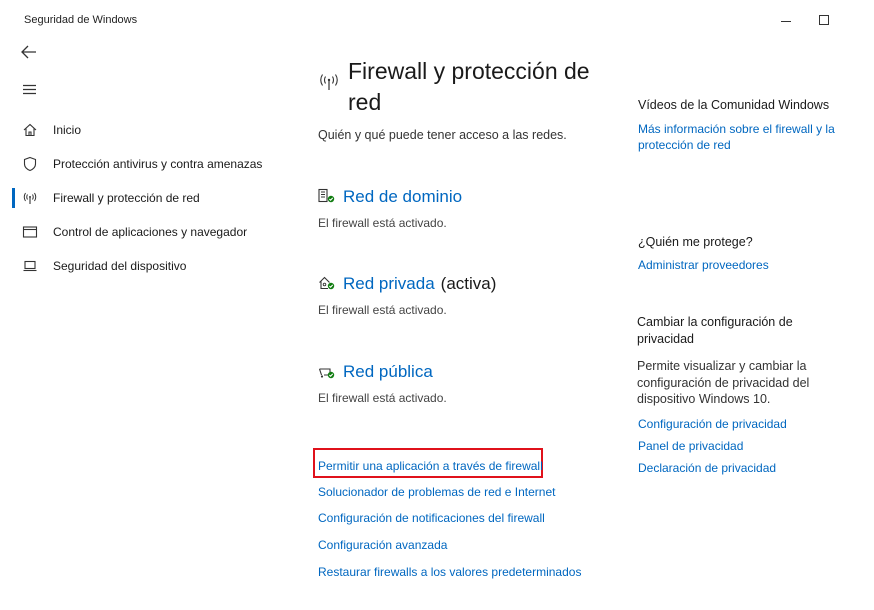 Image resolution: width=874 pixels, height=610 pixels. I want to click on domain-network-icon, so click(327, 196).